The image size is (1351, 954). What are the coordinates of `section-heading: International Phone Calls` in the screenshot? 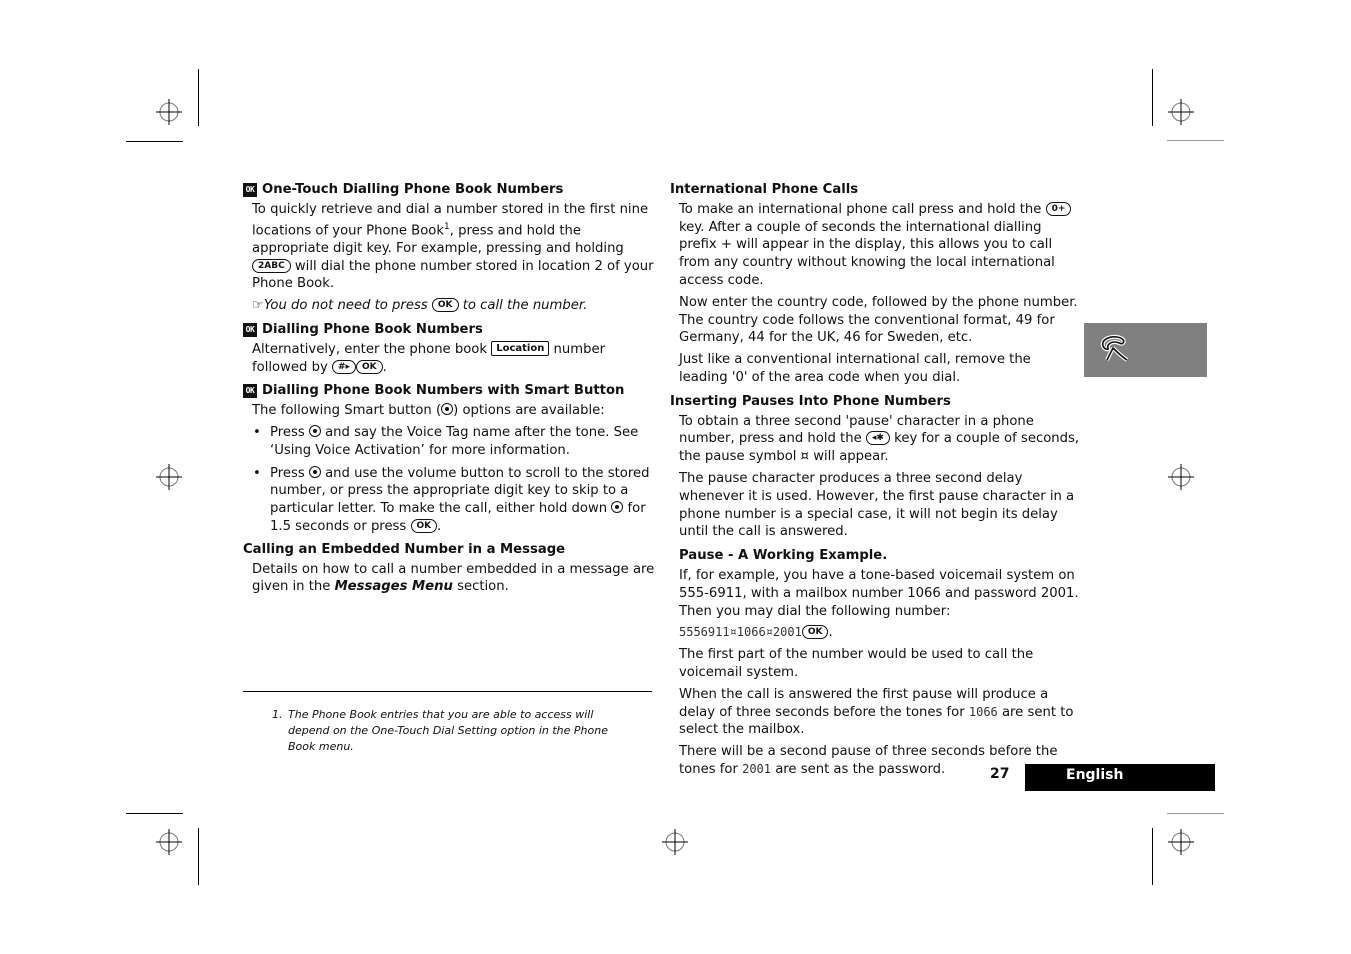 It's located at (764, 189).